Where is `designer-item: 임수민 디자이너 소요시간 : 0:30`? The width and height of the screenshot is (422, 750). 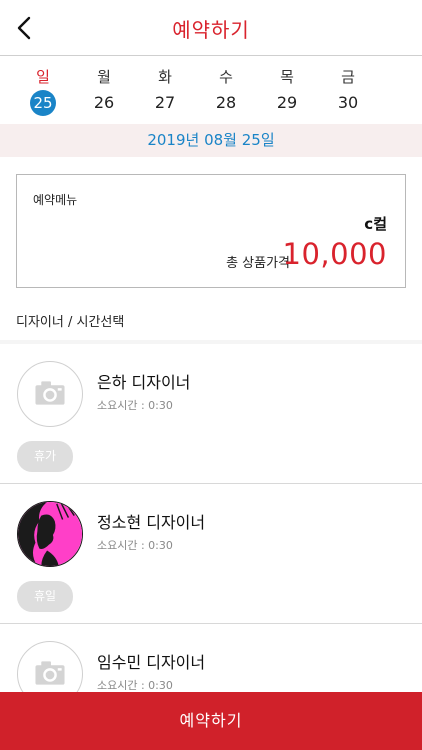 designer-item: 임수민 디자이너 소요시간 : 0:30 is located at coordinates (211, 659).